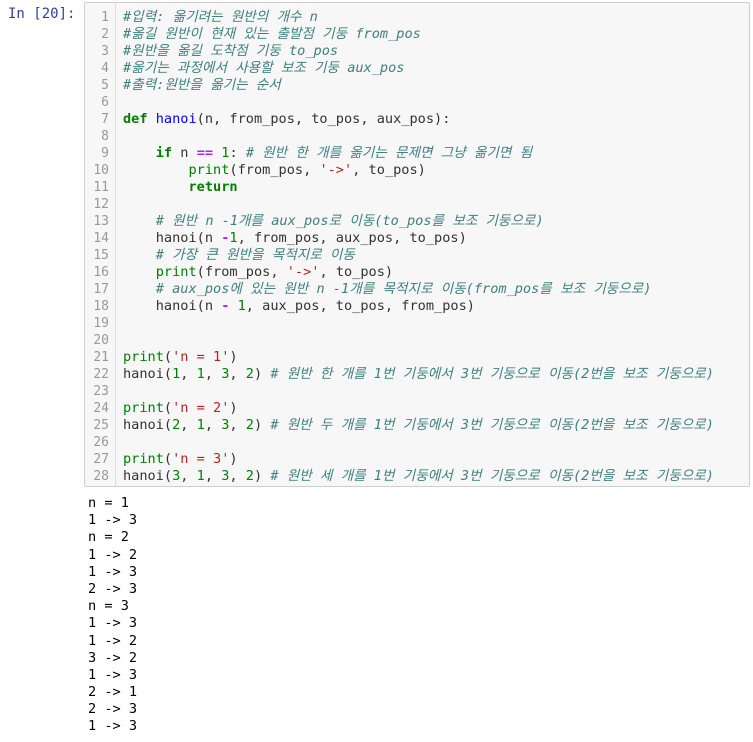  What do you see at coordinates (220, 17) in the screenshot?
I see `code-text: #입력: 옮기려는 원반의 개수 n` at bounding box center [220, 17].